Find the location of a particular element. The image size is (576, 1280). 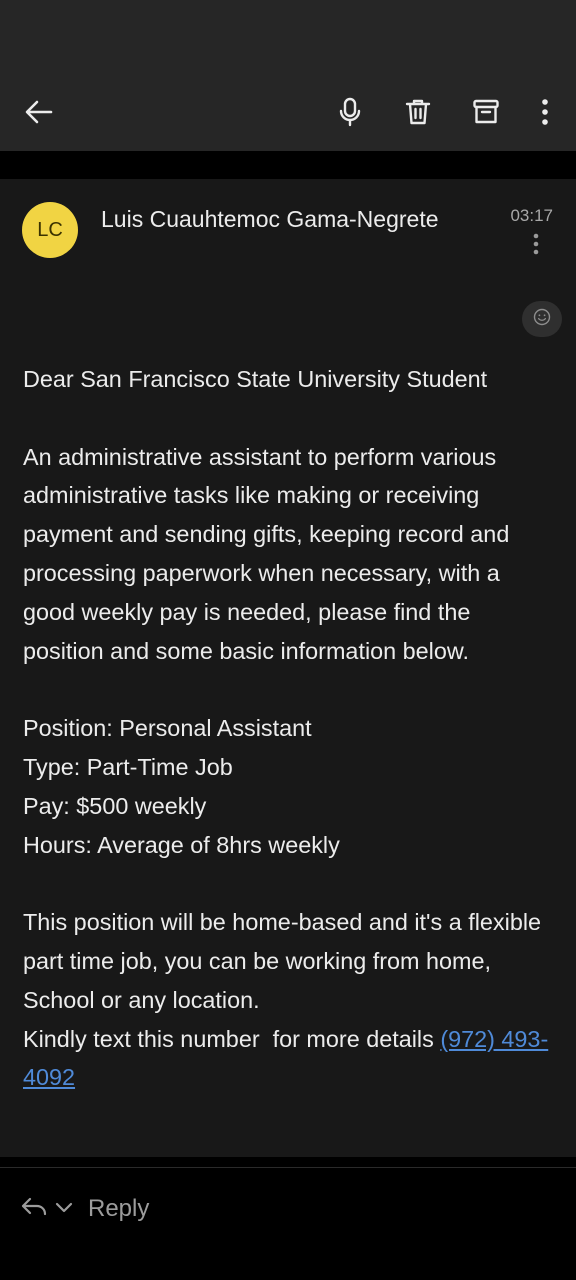

reply-arrow-icon is located at coordinates (34, 1209).